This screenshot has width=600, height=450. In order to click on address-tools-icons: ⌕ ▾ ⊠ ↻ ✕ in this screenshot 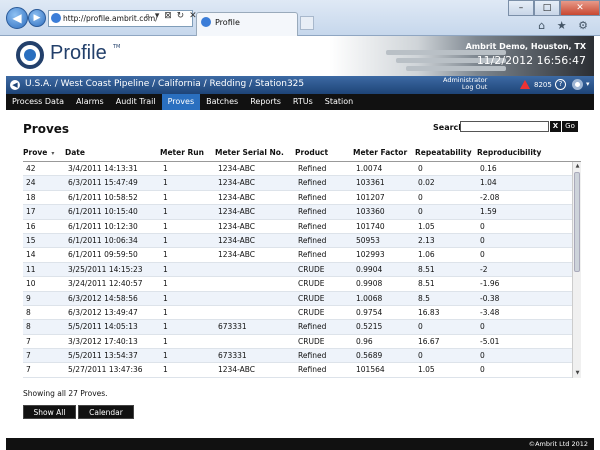, I will do `click(171, 16)`.